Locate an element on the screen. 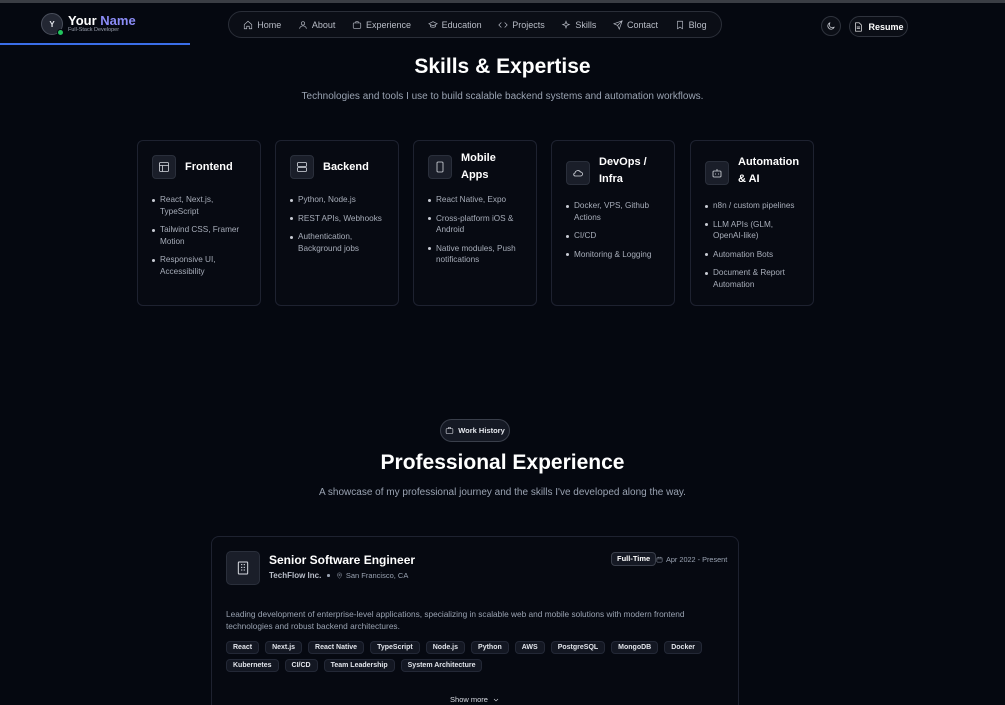 Image resolution: width=1005 pixels, height=705 pixels. file-text-icon is located at coordinates (859, 26).